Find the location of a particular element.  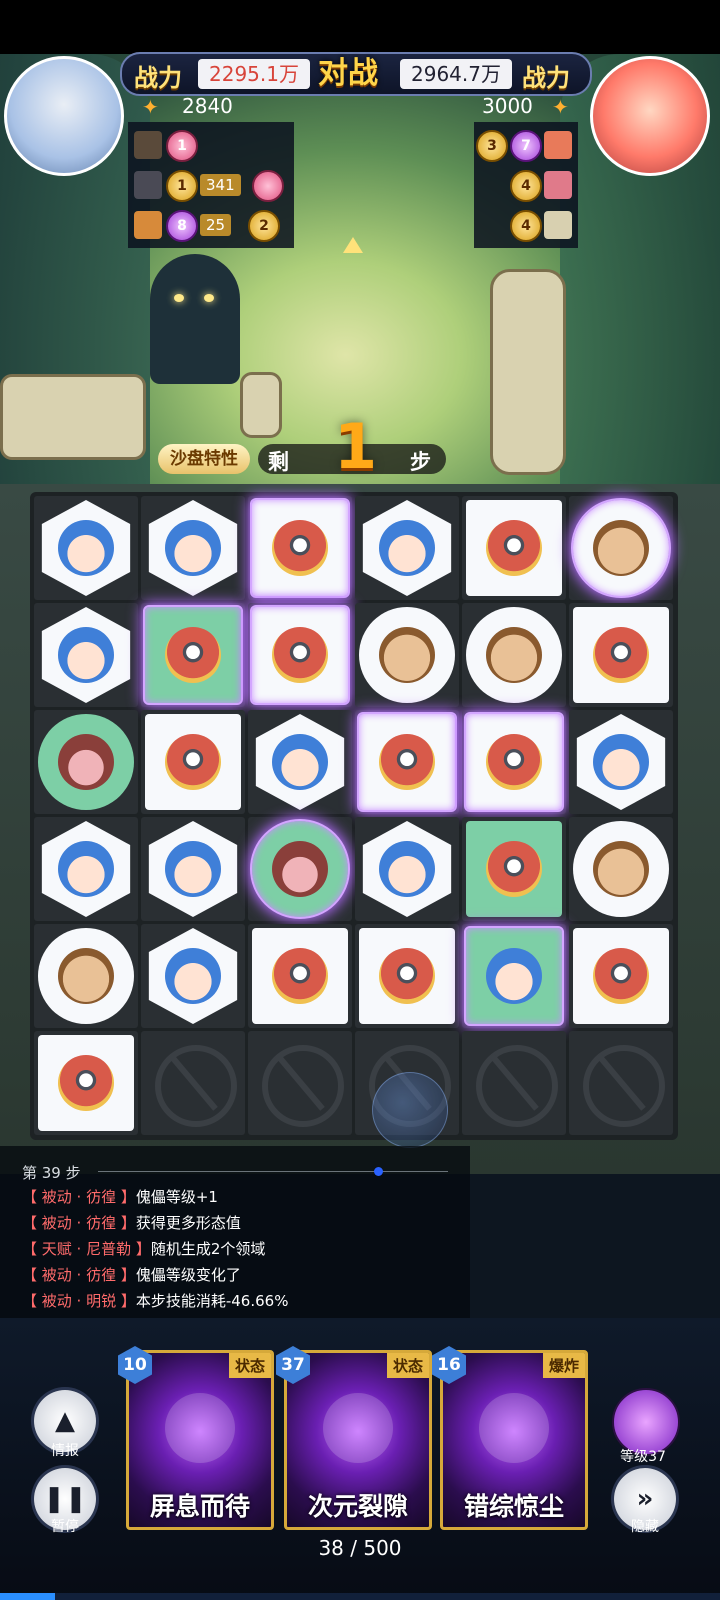

puppet-piece-square-green-goggle-girl is located at coordinates (514, 976).